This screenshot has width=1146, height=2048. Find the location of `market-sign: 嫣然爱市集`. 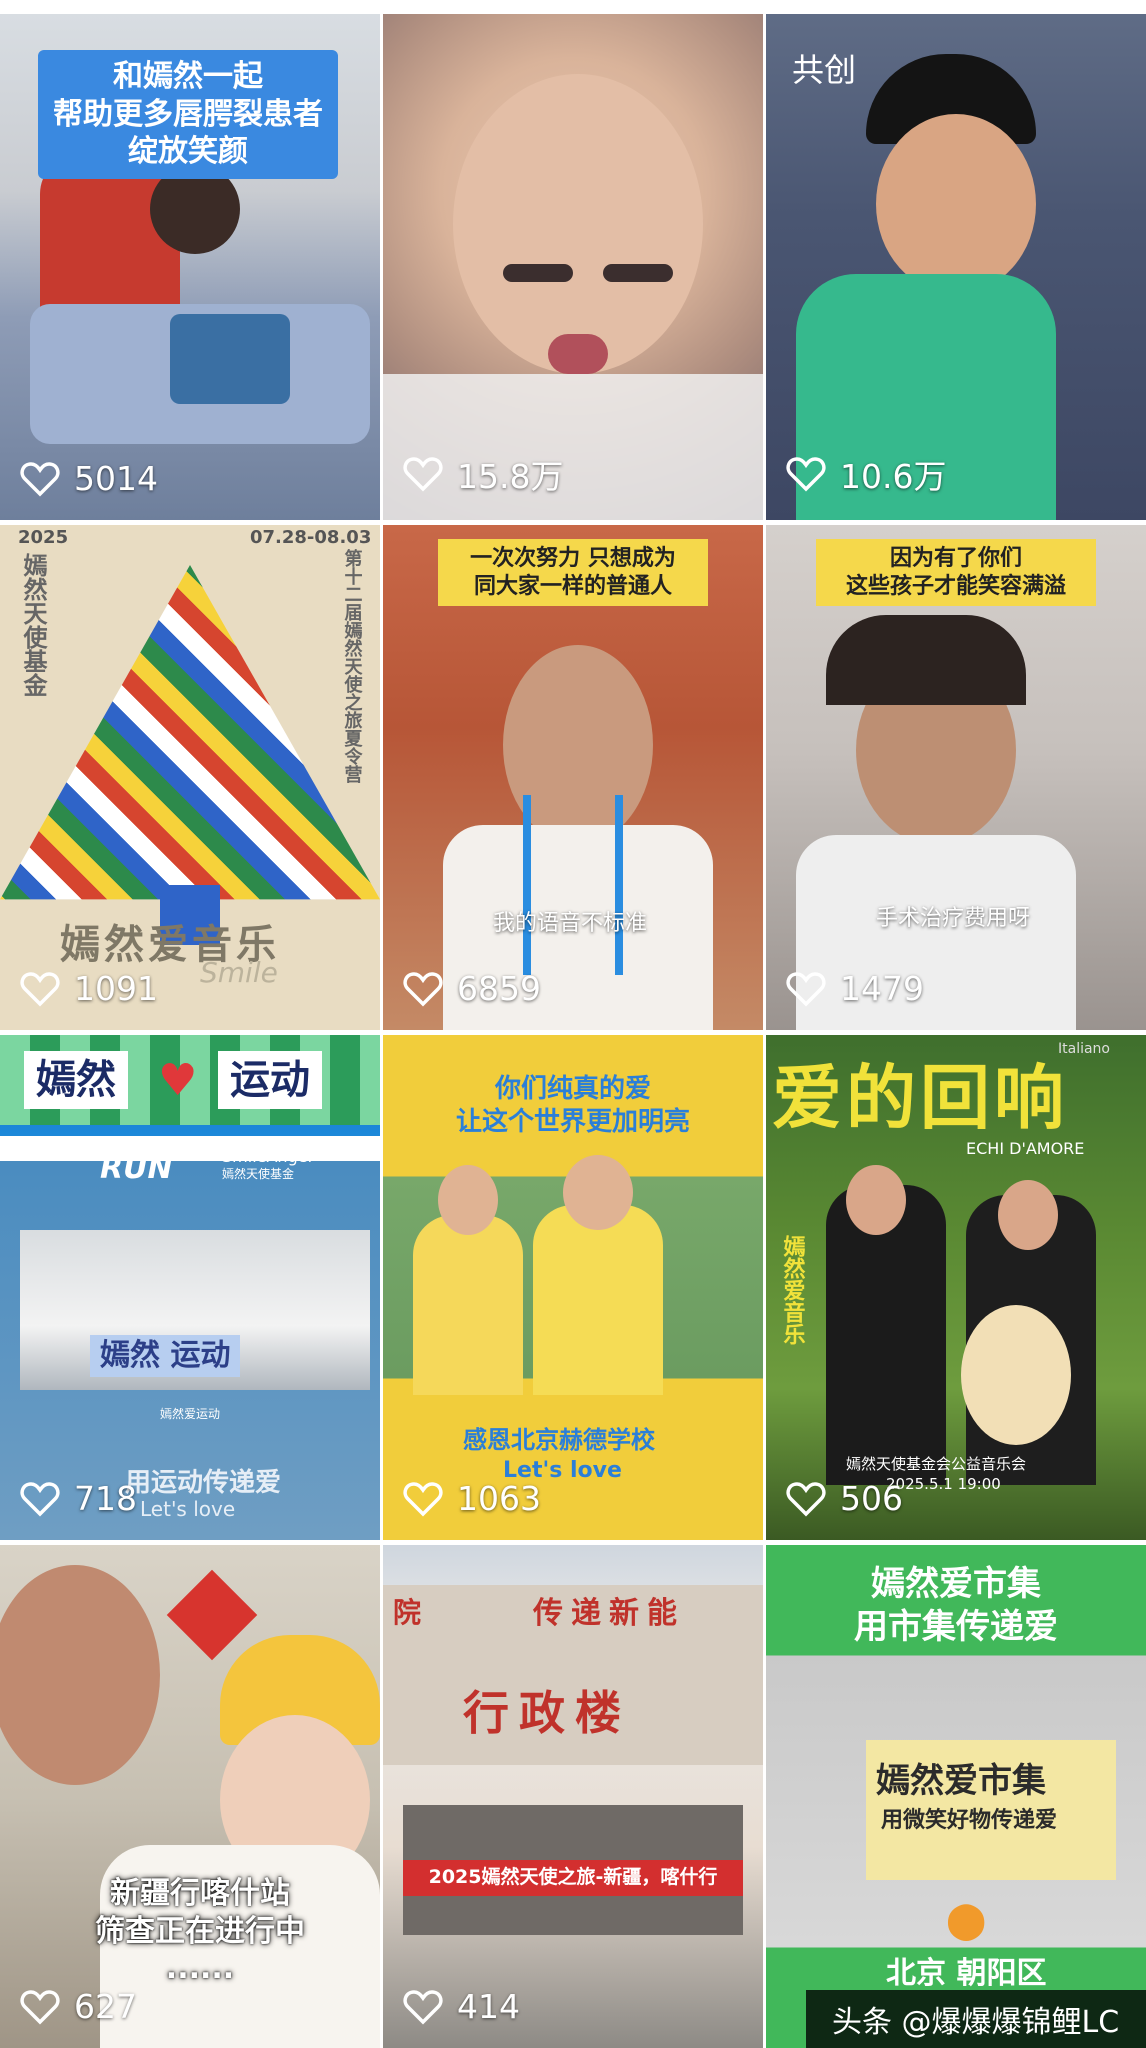

market-sign: 嫣然爱市集 is located at coordinates (961, 1781).